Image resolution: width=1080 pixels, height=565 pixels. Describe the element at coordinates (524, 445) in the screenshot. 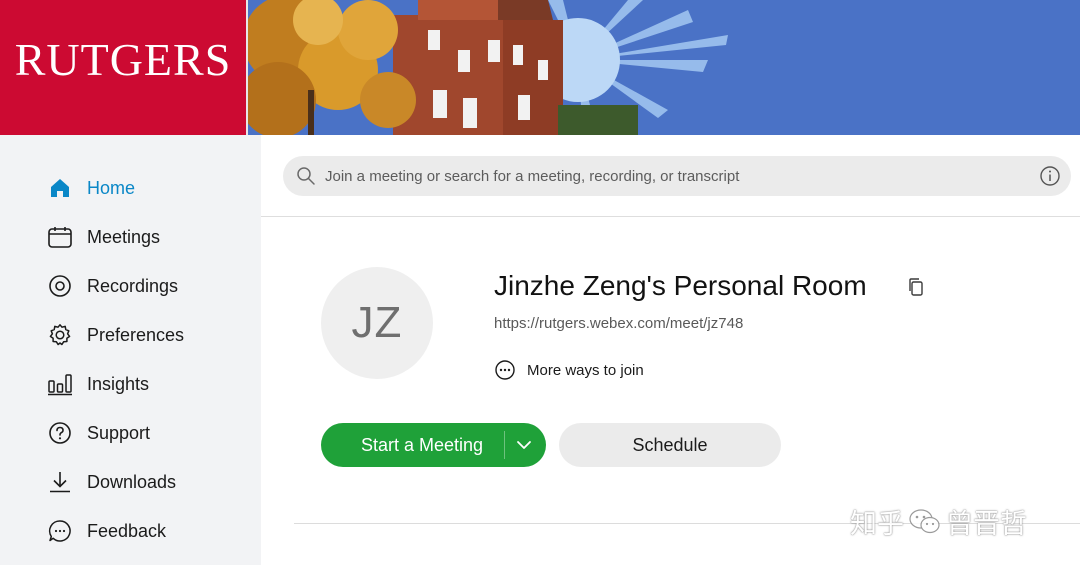

I see `chevron-down-icon` at that location.